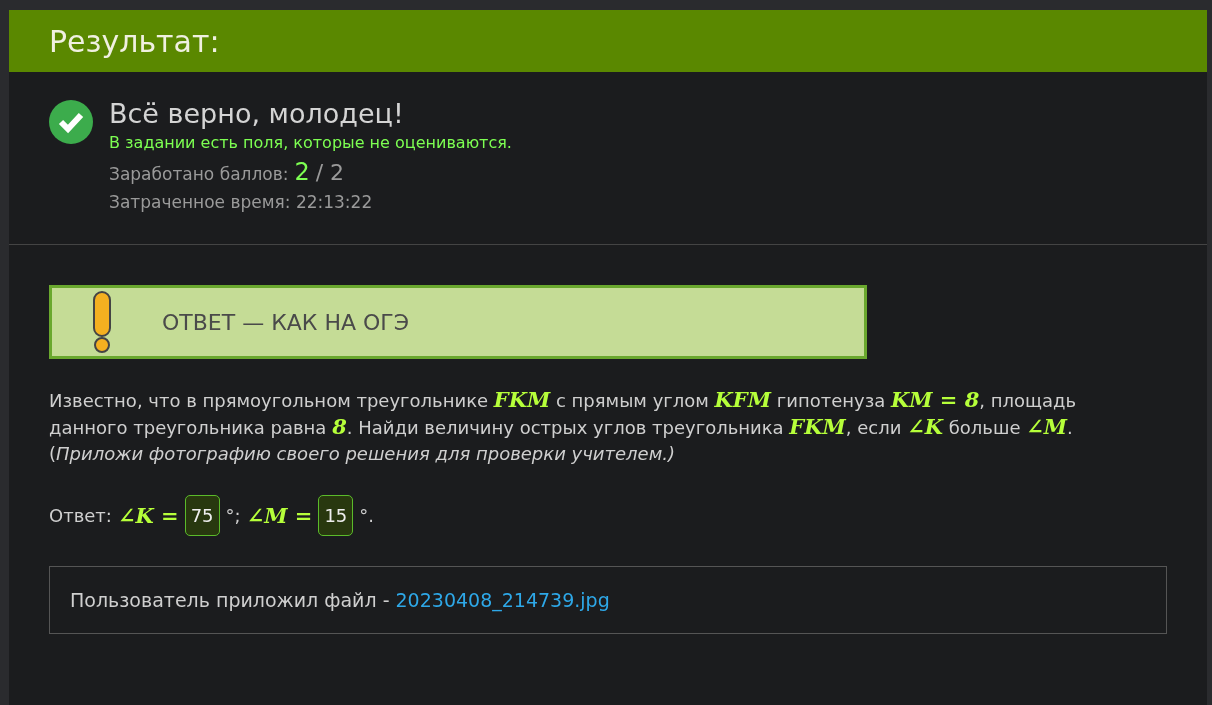  What do you see at coordinates (563, 414) in the screenshot?
I see `task-text: Известно, что в прямоугольном треугольнике FKM с прямым углом KFM гипотенуза KM = 8, площадь данного треугольника равна 8. Найди величину острых углов треугольника FKM, если ∠K больше ∠M.` at bounding box center [563, 414].